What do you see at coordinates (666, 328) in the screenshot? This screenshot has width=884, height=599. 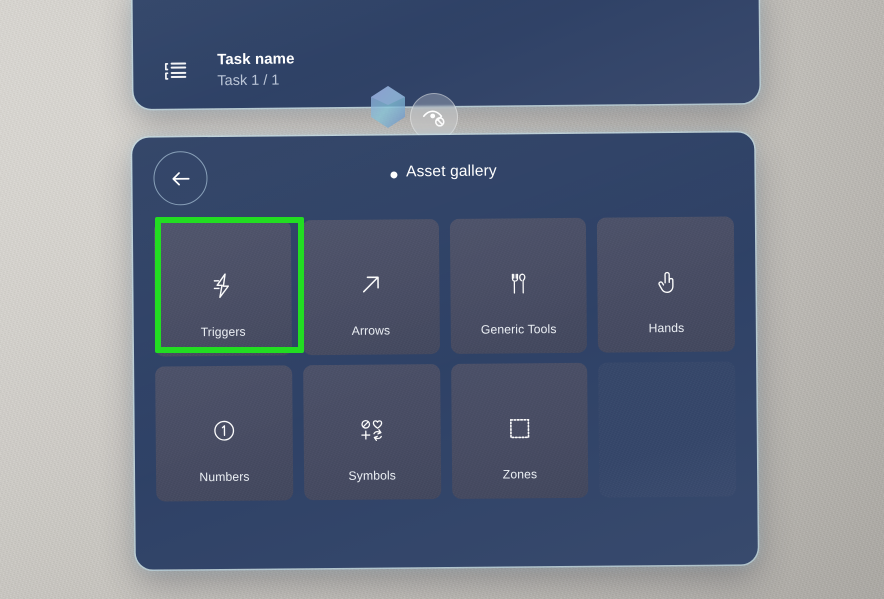 I see `asset-tile-label: Hands` at bounding box center [666, 328].